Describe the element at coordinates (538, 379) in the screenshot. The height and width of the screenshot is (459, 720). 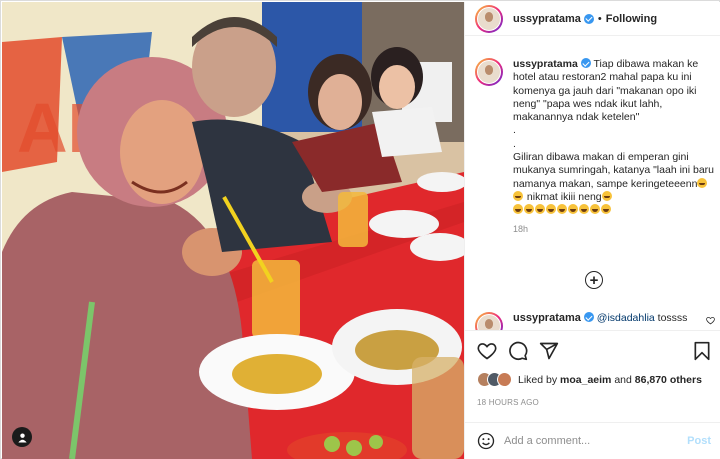
I see `liked-by-prefix: Liked by` at that location.